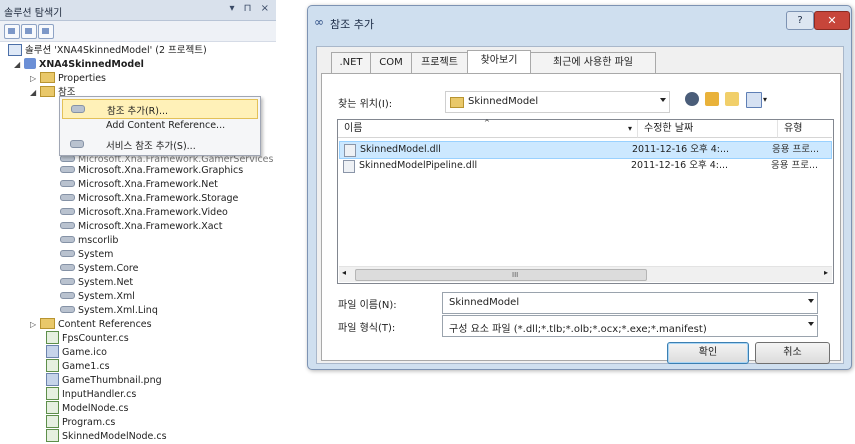 The image size is (855, 444). What do you see at coordinates (106, 436) in the screenshot?
I see `file-item: SkinnedModelNode.cs` at bounding box center [106, 436].